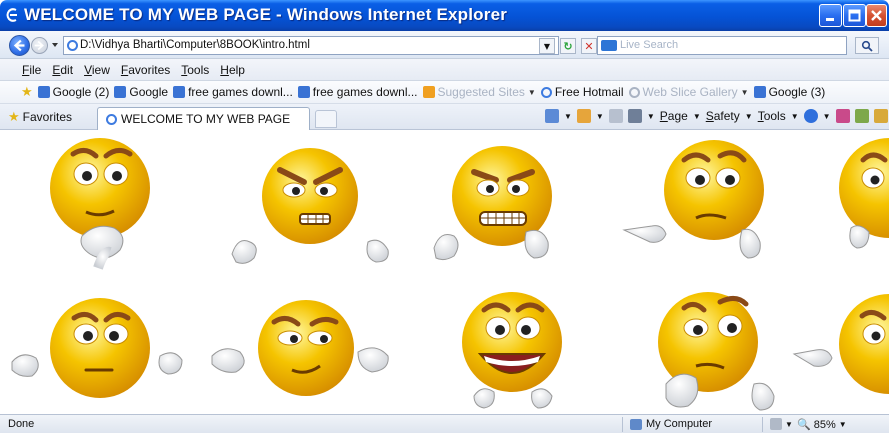 Image resolution: width=889 pixels, height=433 pixels. I want to click on favorite-label: Suggested Sites, so click(481, 92).